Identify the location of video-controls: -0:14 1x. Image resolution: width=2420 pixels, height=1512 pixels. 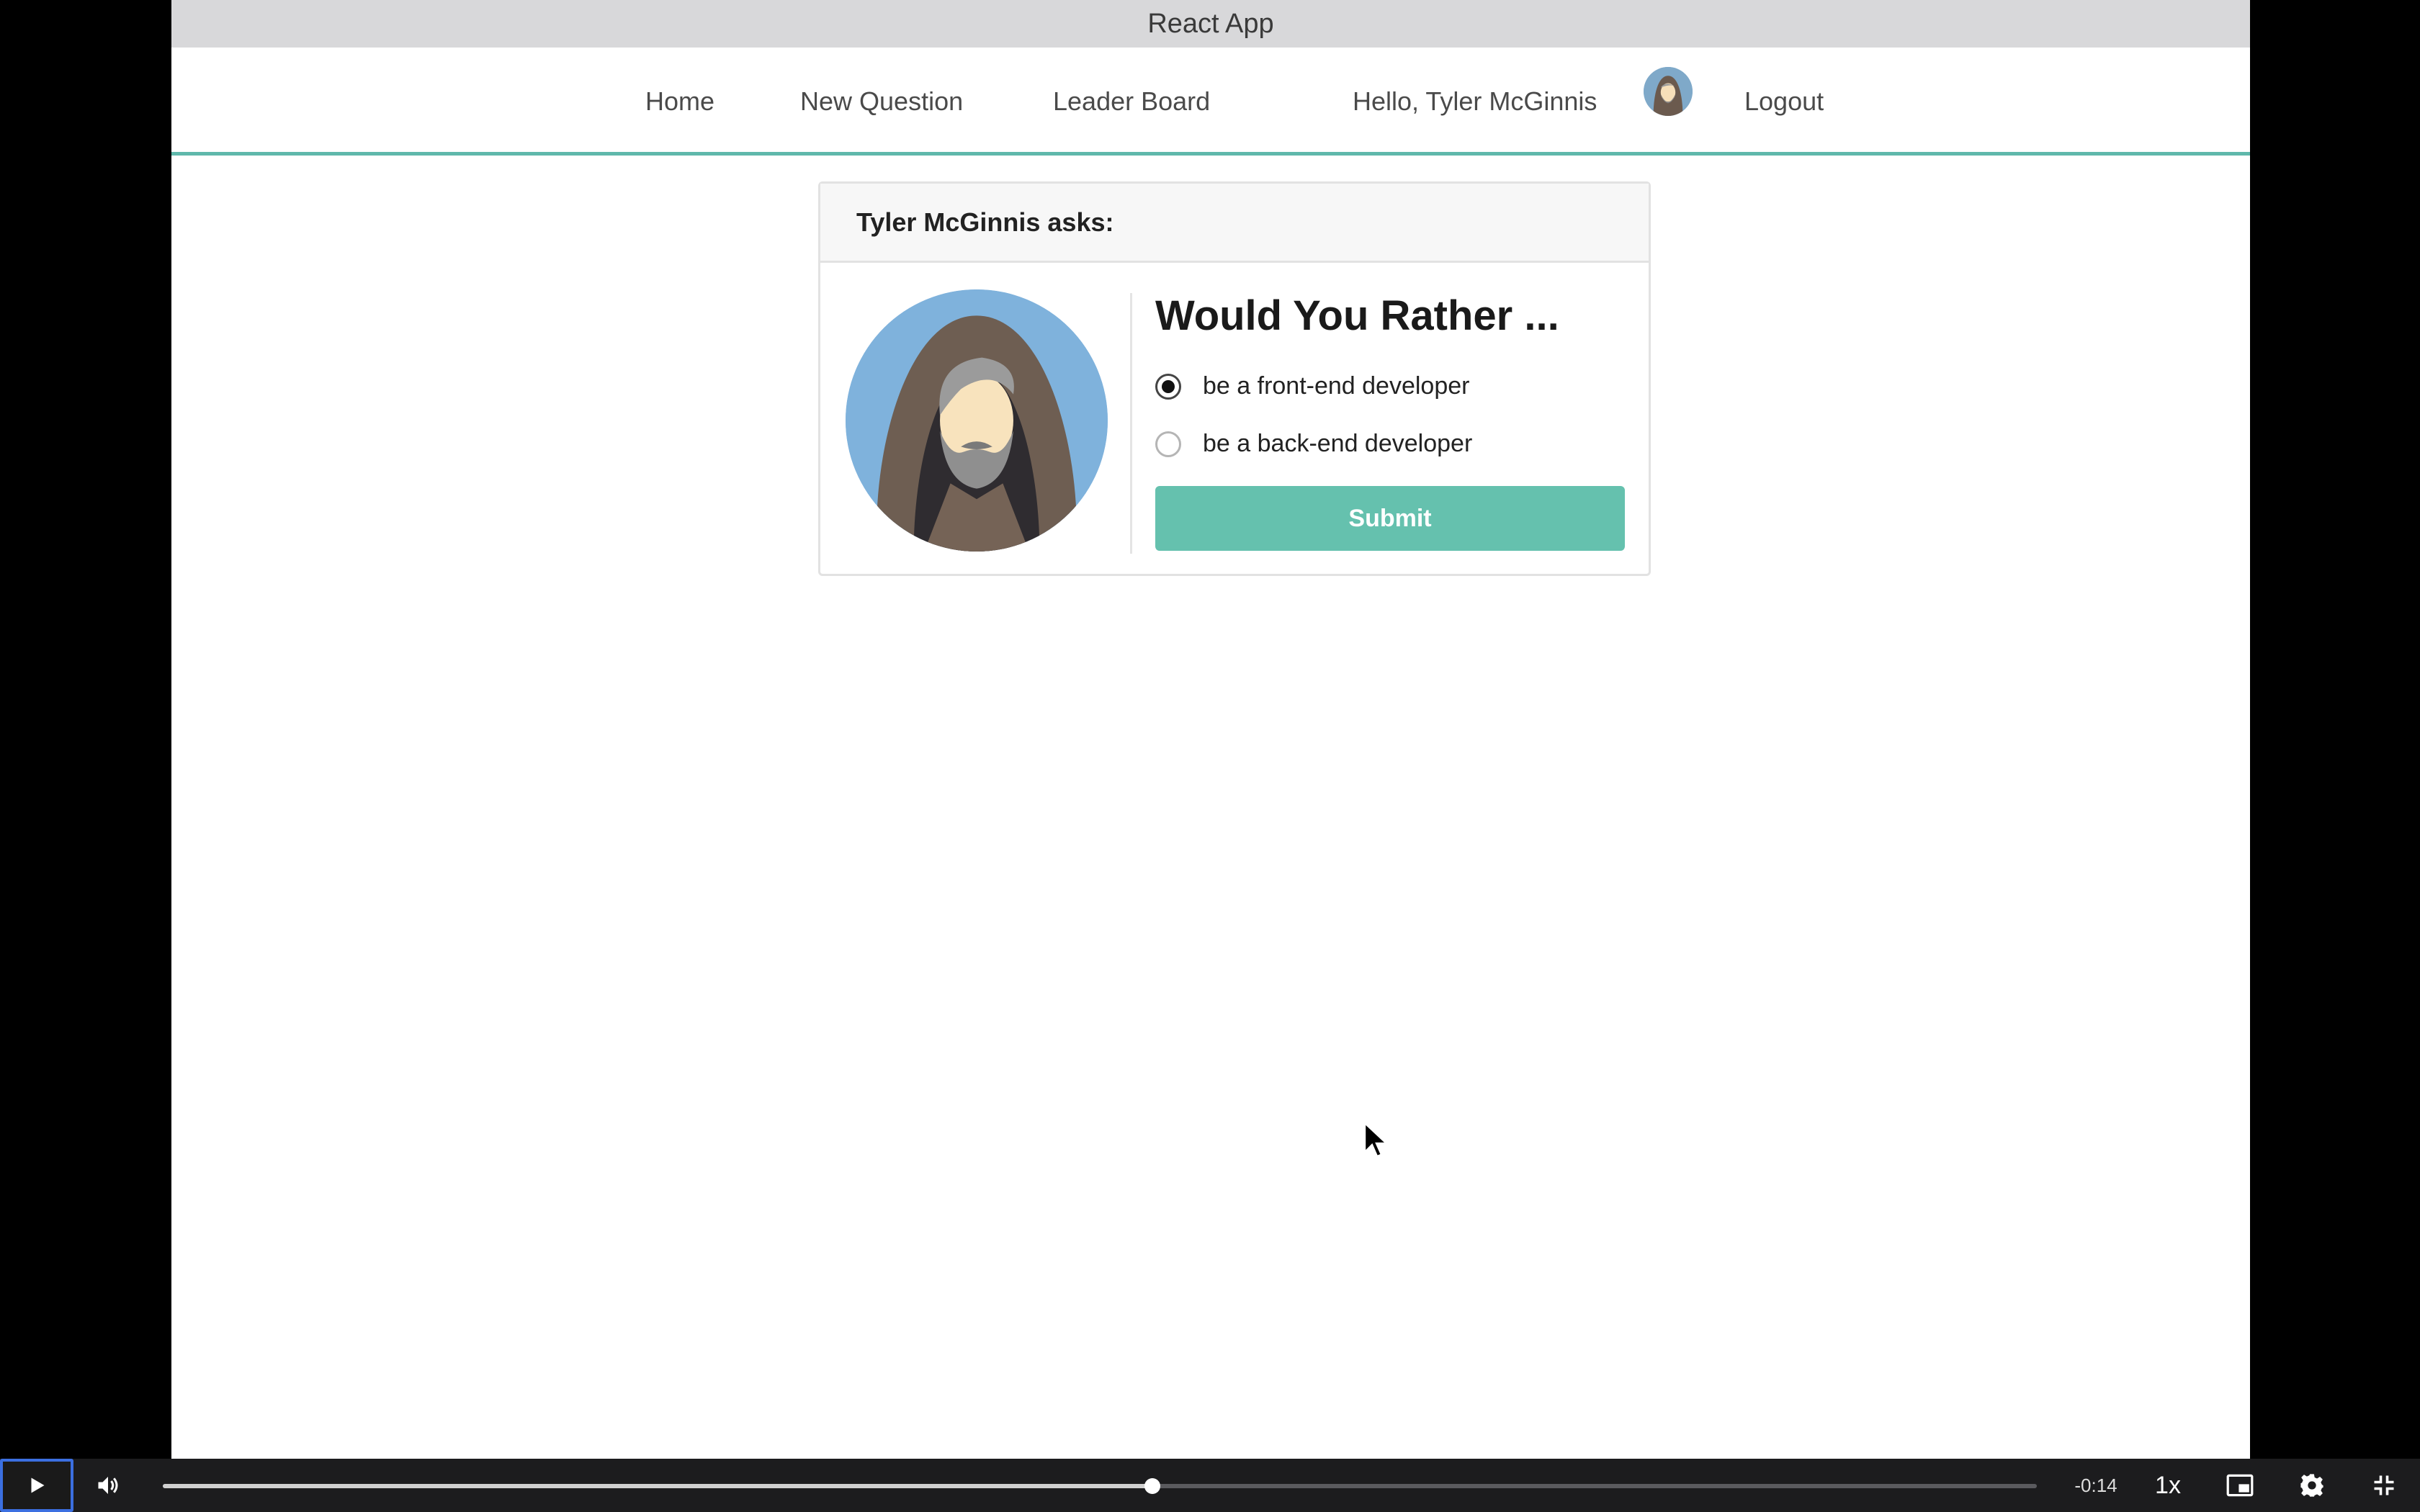
(1210, 1485).